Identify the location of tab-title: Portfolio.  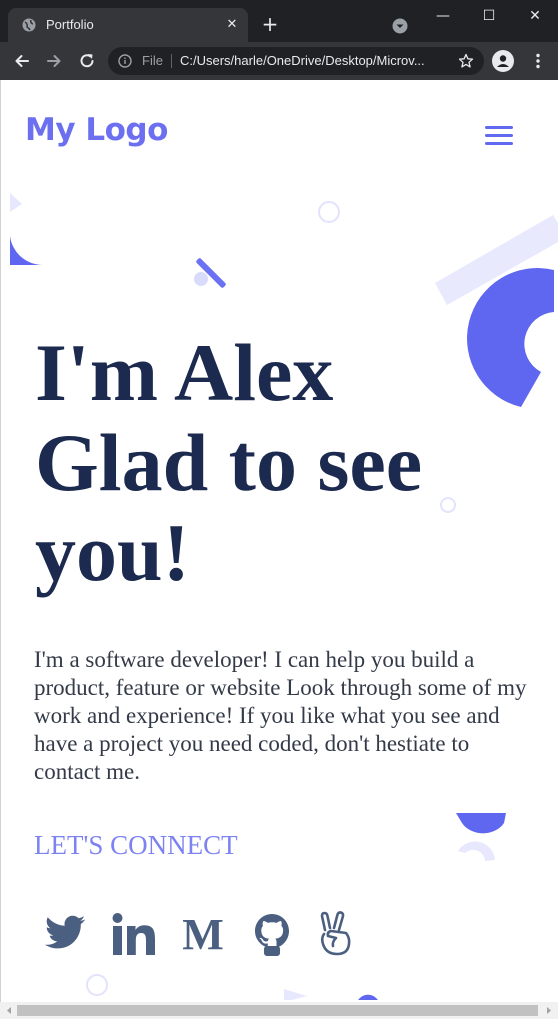
(70, 24).